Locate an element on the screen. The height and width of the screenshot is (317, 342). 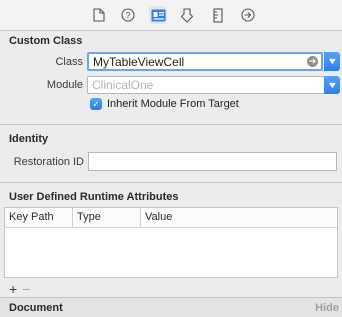
attributes-inspector-icon is located at coordinates (187, 15).